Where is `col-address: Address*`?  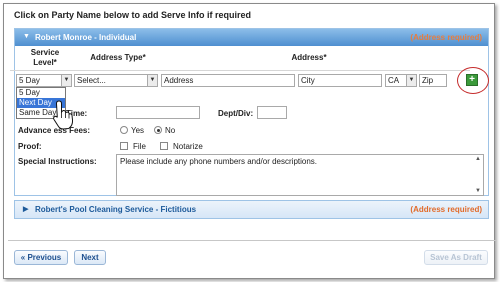 col-address: Address* is located at coordinates (309, 57).